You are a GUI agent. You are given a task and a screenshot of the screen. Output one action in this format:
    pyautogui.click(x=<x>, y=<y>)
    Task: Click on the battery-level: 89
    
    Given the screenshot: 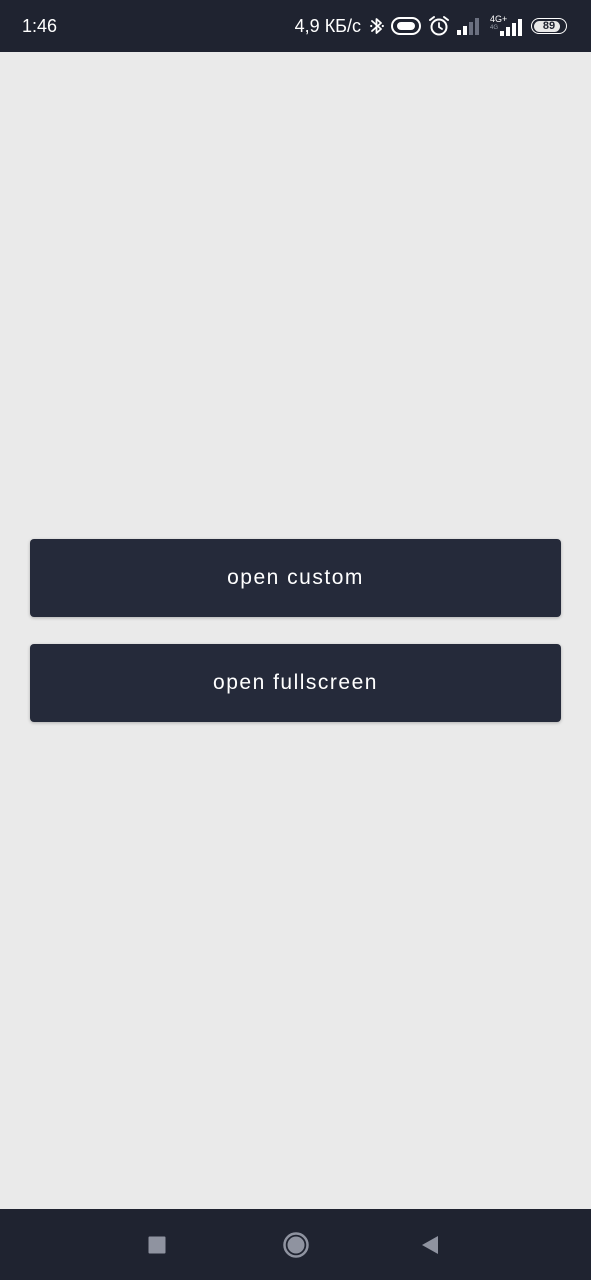 What is the action you would take?
    pyautogui.click(x=549, y=26)
    